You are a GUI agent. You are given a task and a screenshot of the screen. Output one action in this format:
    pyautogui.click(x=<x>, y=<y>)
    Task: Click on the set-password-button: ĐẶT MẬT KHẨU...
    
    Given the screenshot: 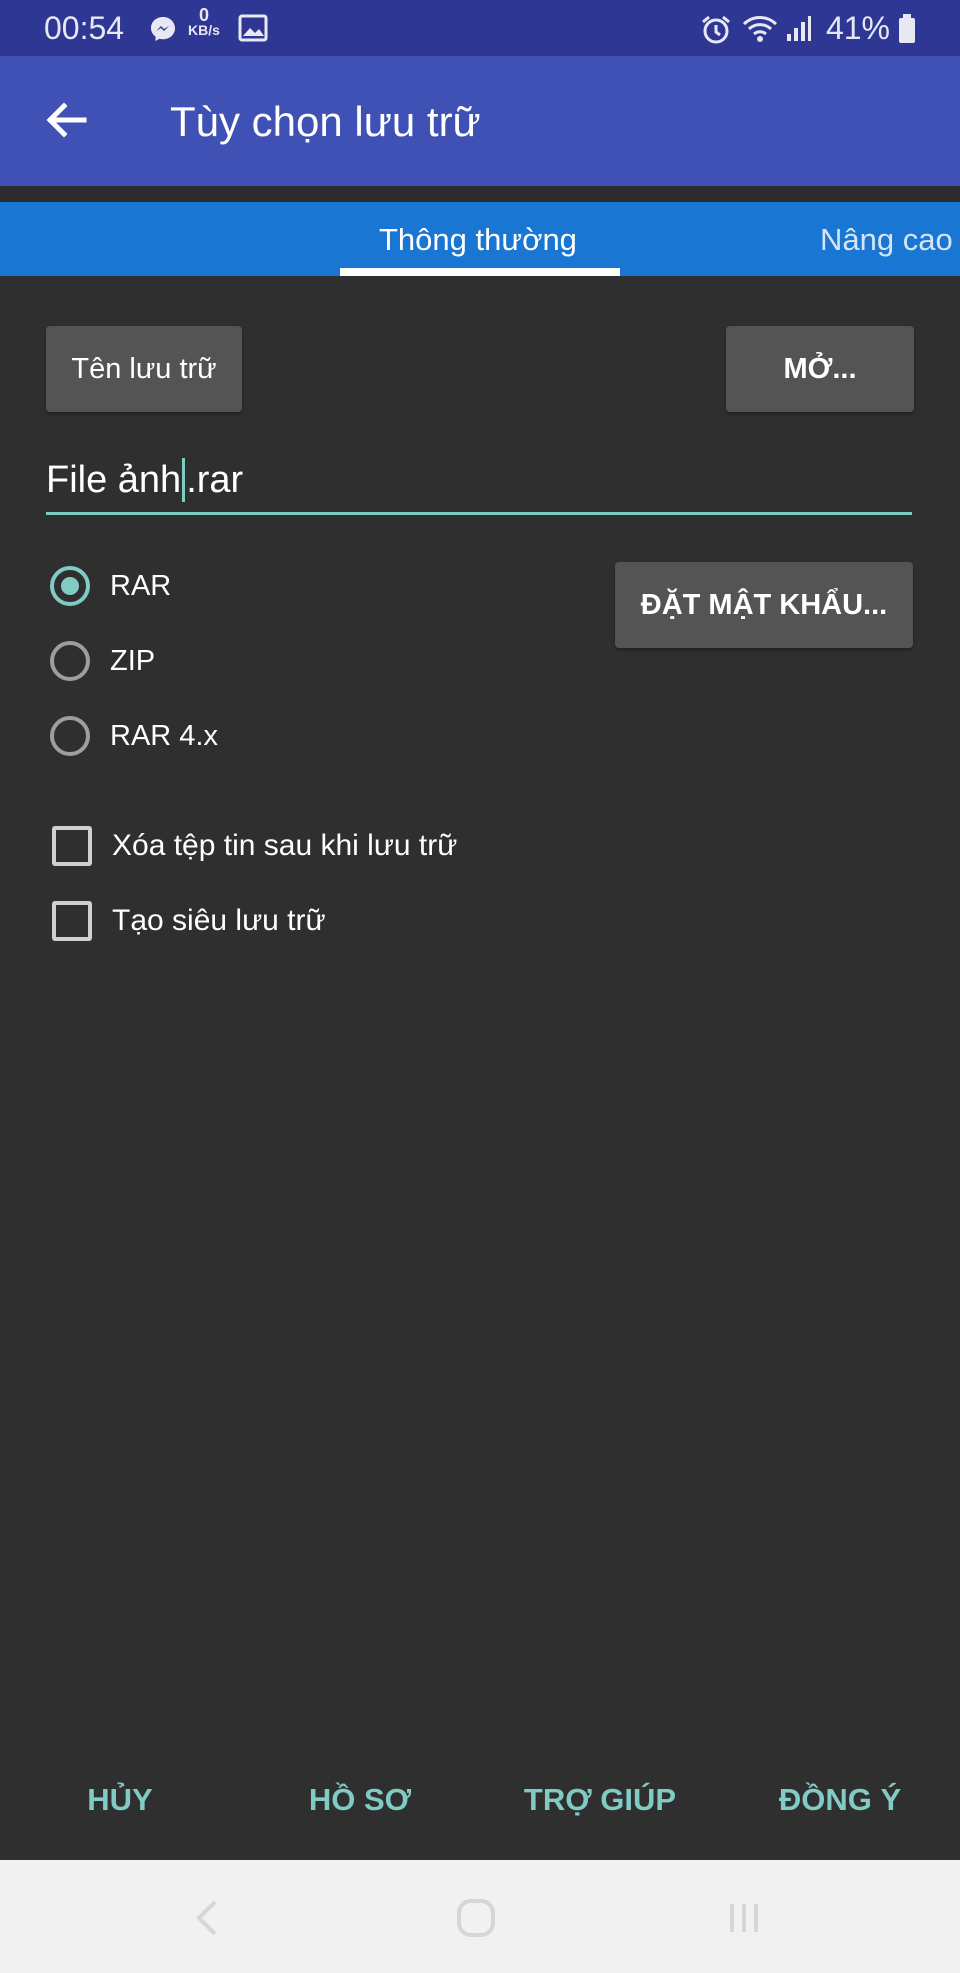 What is the action you would take?
    pyautogui.click(x=764, y=605)
    